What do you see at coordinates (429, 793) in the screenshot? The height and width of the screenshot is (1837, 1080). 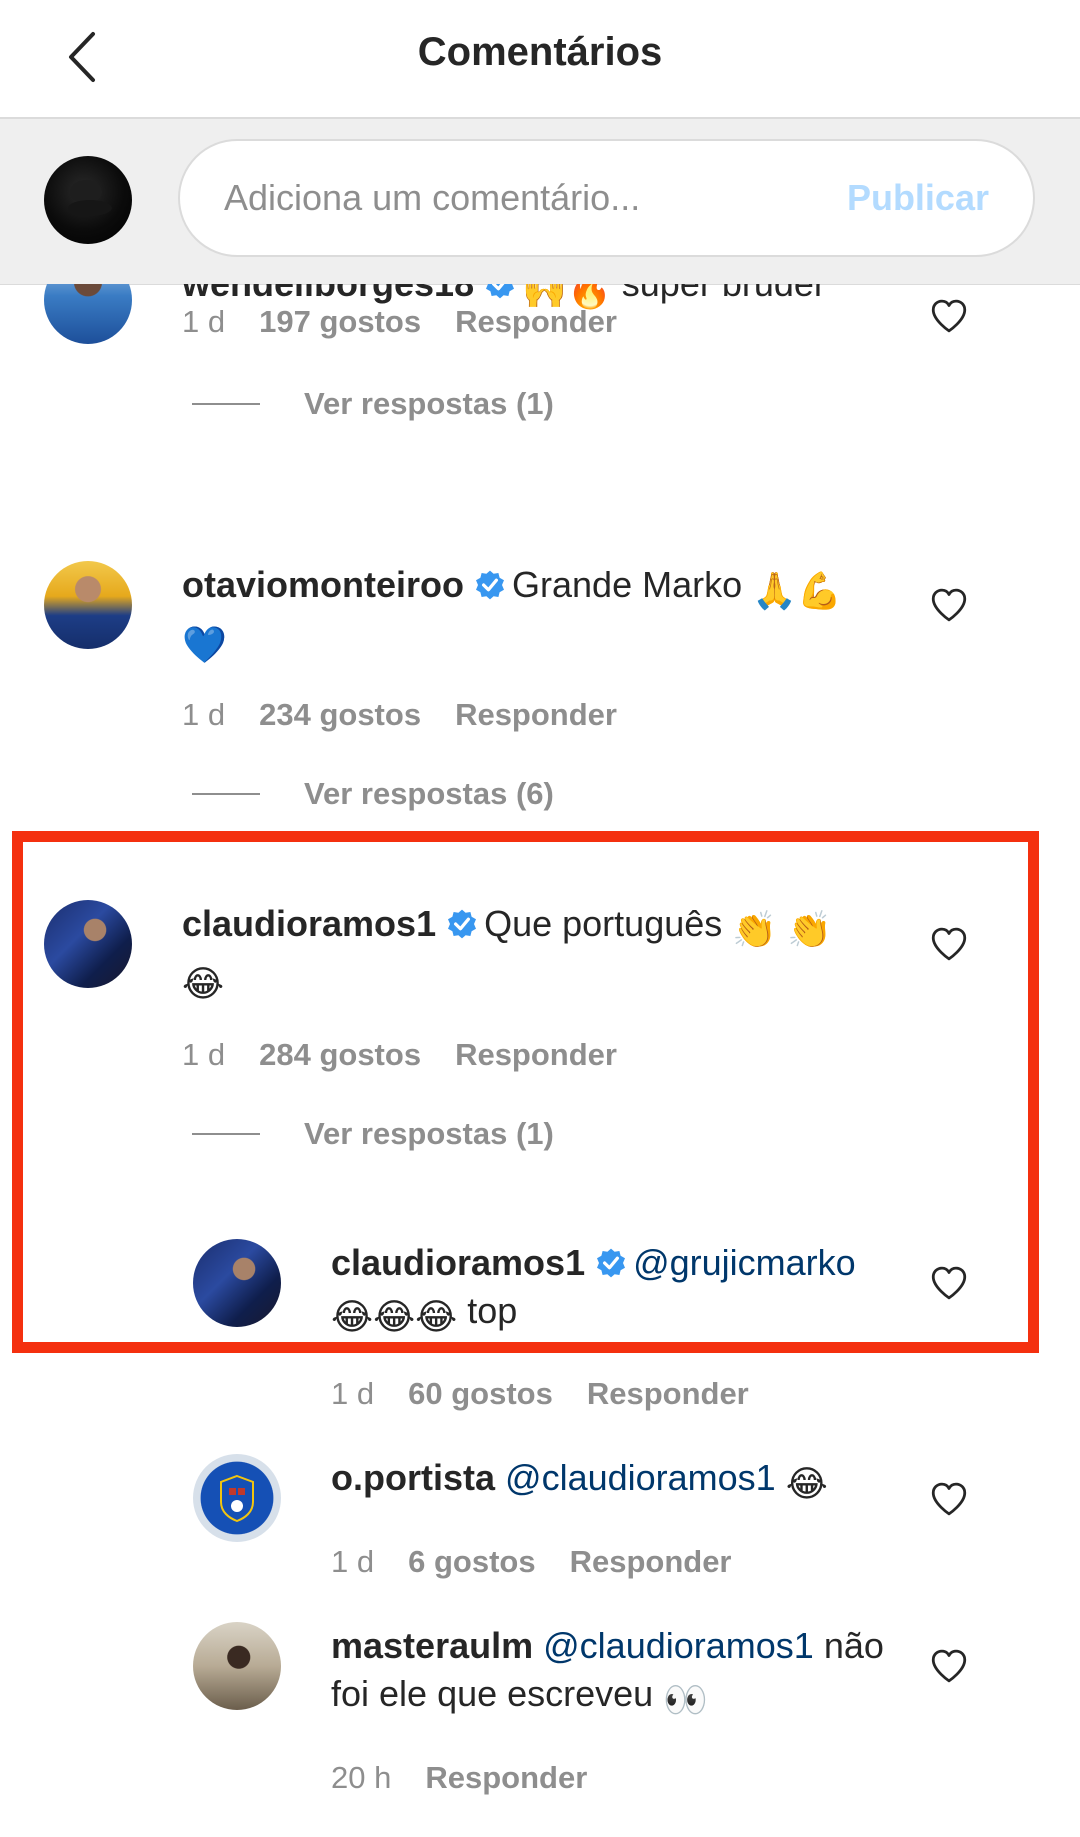 I see `view-replies-label: Ver respostas (6)` at bounding box center [429, 793].